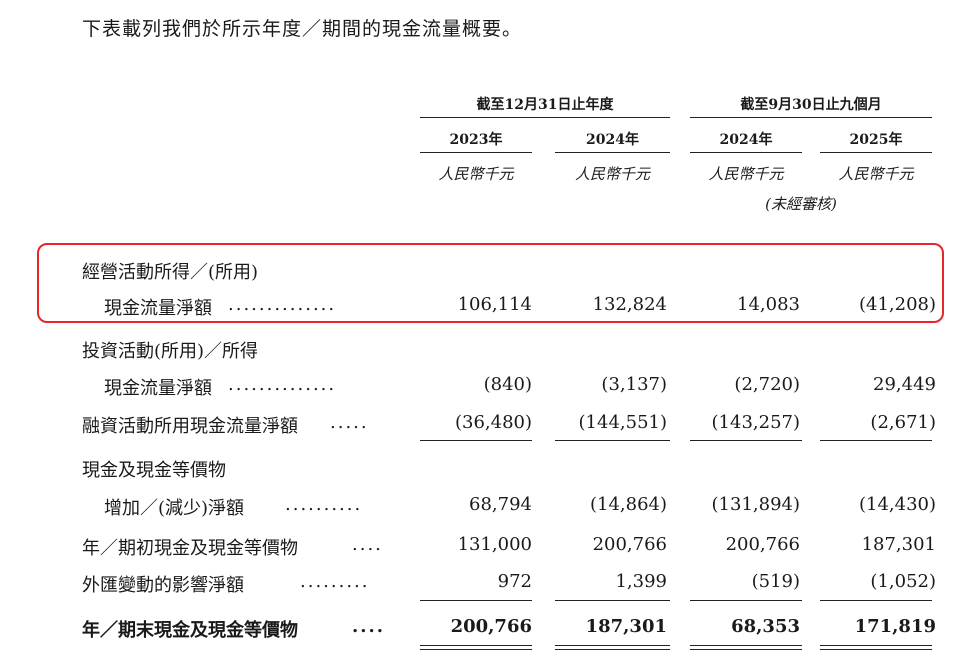 The image size is (960, 669). Describe the element at coordinates (476, 174) in the screenshot. I see `unit-label-1: 人民幣千元` at that location.